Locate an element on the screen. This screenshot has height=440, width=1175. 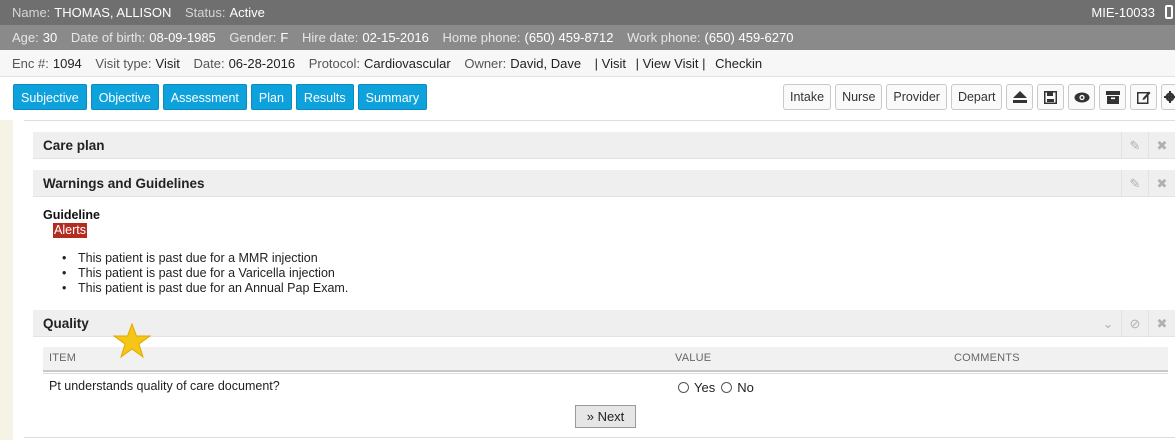
encounter-protocol: Cardiovascular is located at coordinates (407, 63).